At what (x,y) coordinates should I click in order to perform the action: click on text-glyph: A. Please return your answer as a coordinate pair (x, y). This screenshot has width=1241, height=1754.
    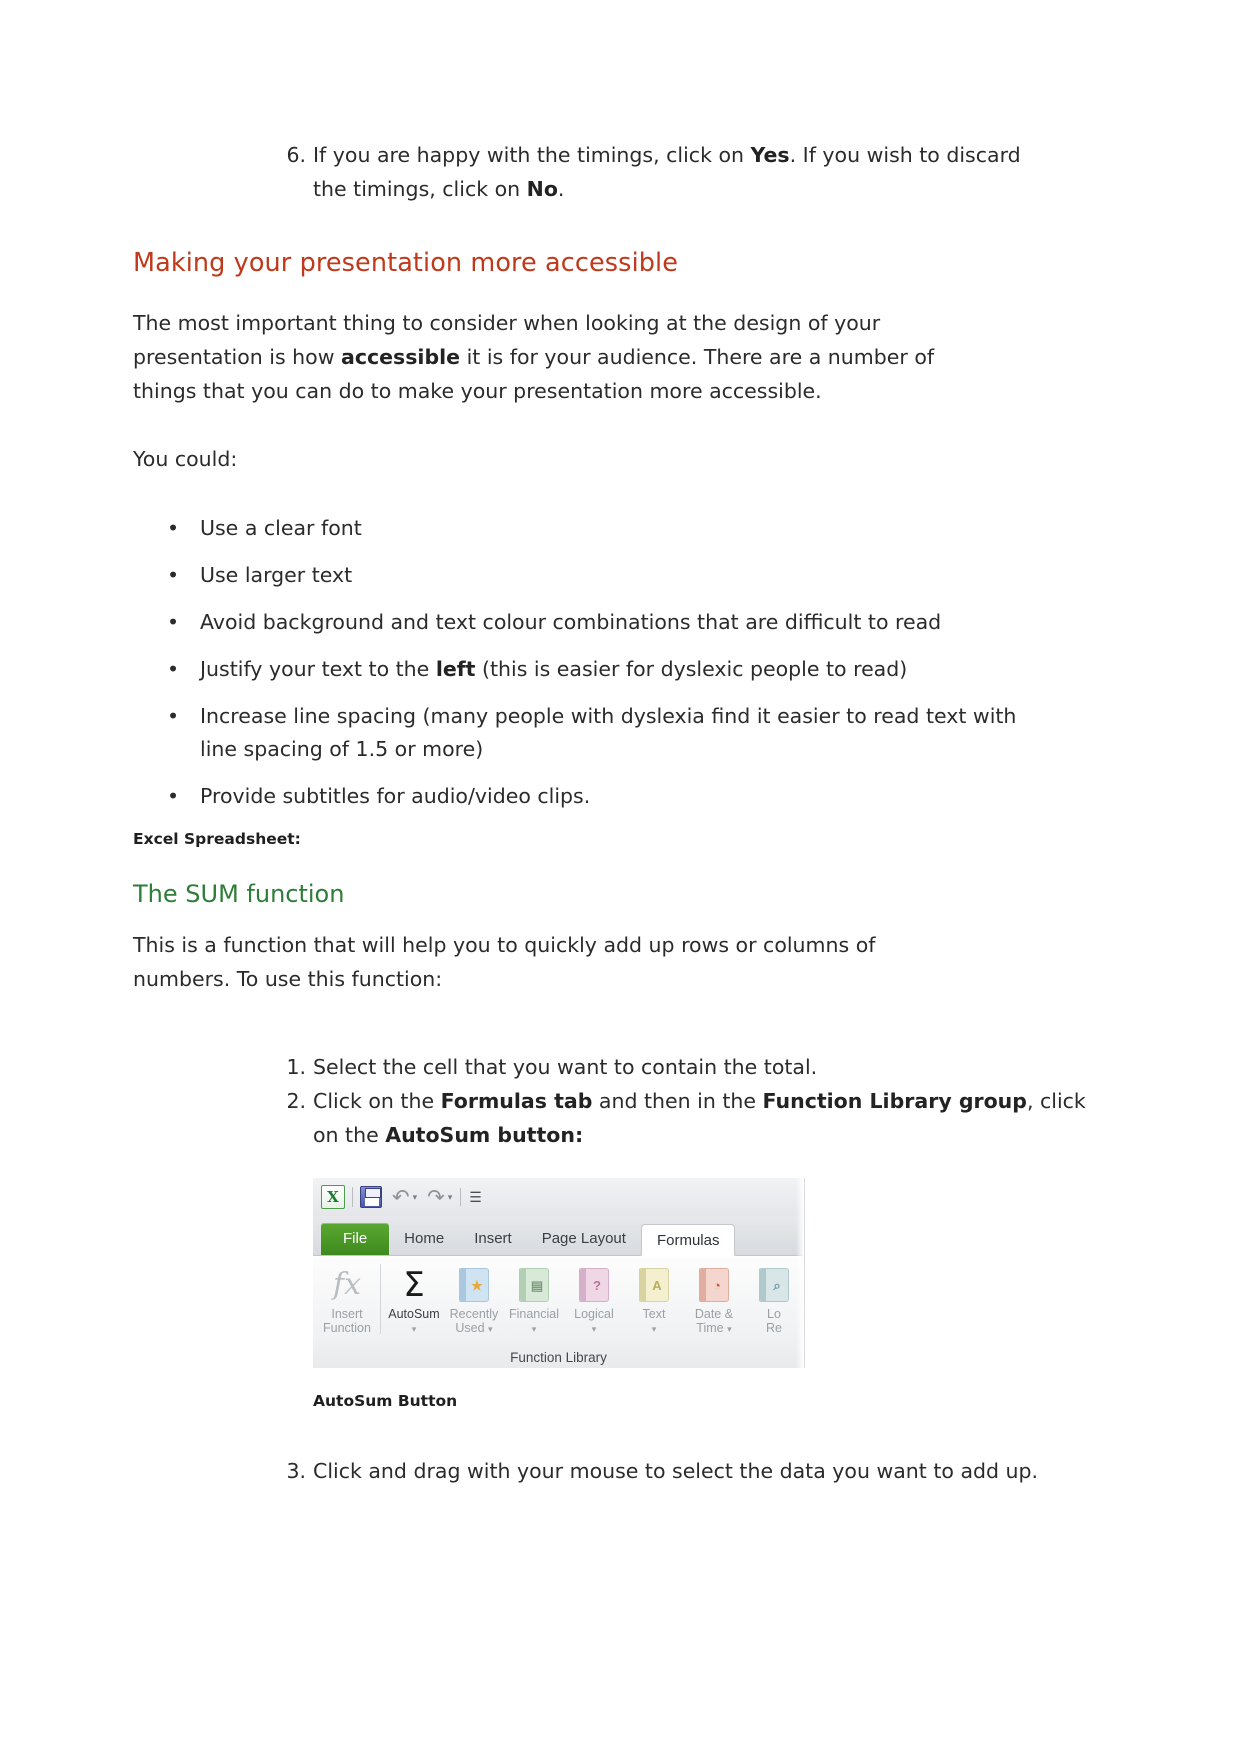
    Looking at the image, I should click on (657, 1285).